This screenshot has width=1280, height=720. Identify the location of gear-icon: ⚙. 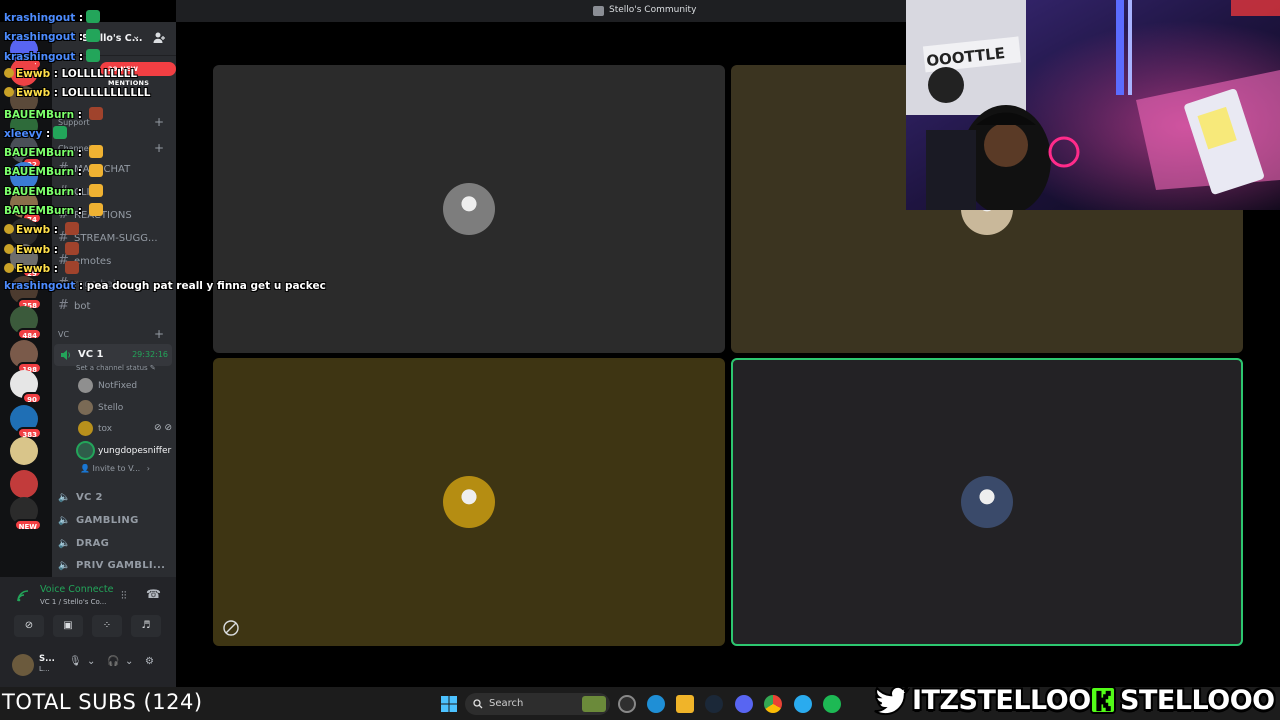
(149, 661).